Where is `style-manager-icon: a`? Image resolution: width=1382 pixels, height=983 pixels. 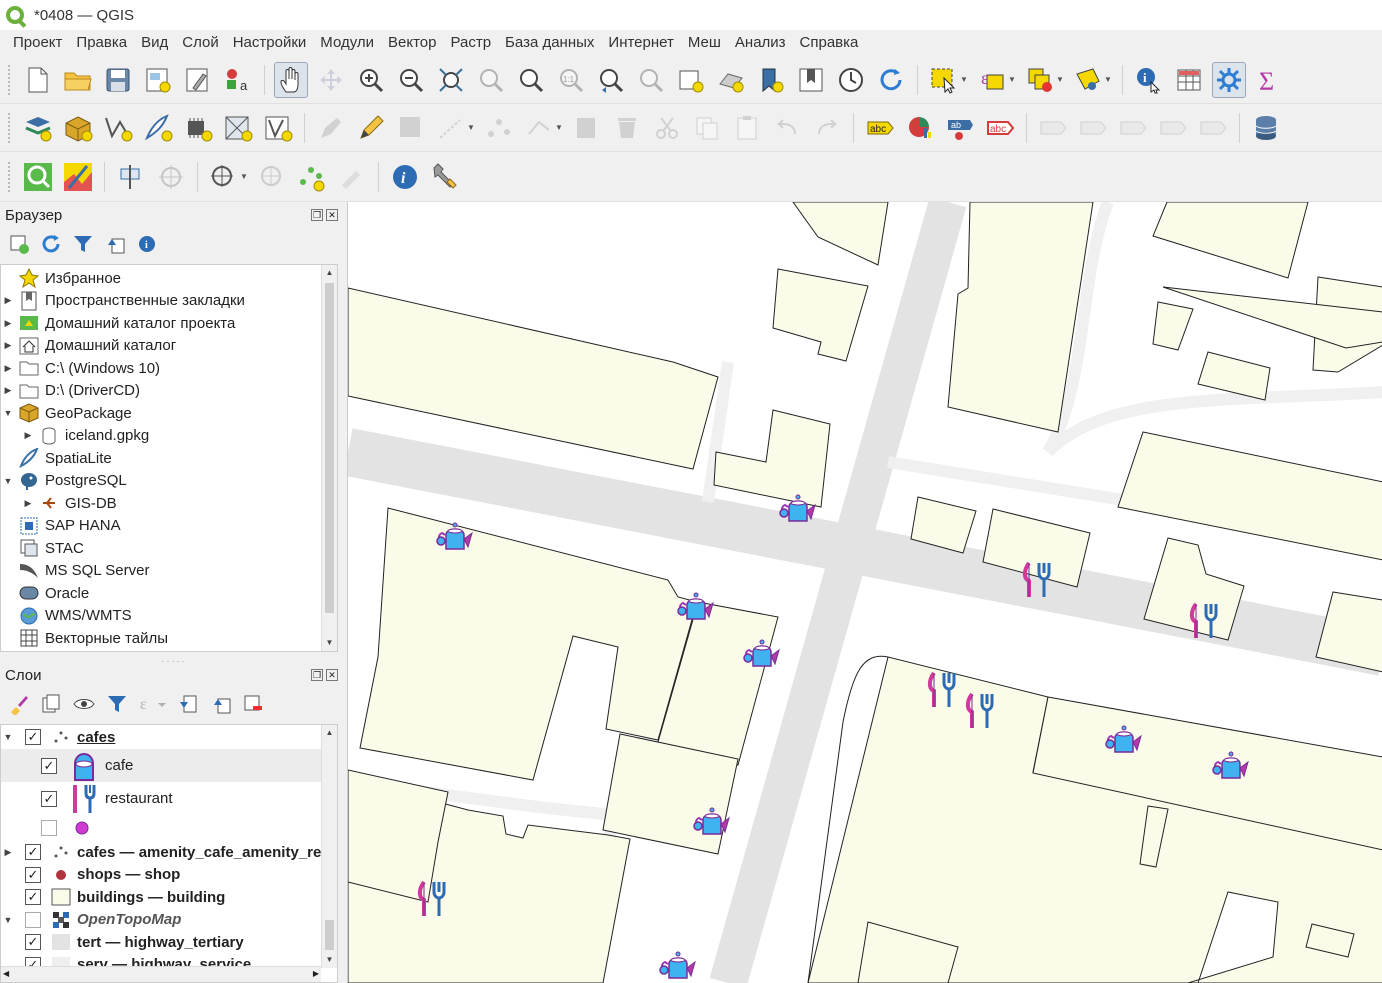 style-manager-icon: a is located at coordinates (238, 80).